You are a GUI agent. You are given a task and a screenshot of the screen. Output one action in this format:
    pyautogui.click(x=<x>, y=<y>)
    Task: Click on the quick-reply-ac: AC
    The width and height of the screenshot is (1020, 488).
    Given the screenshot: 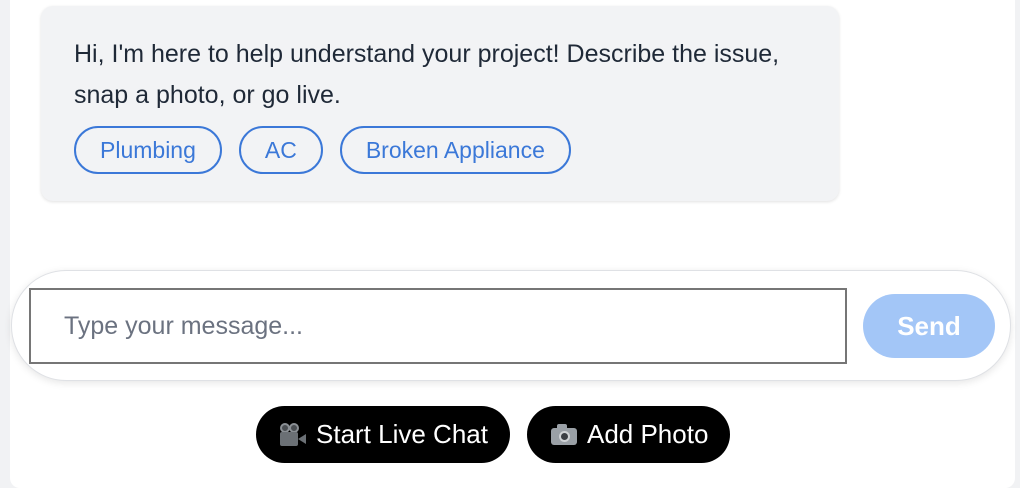 What is the action you would take?
    pyautogui.click(x=280, y=150)
    